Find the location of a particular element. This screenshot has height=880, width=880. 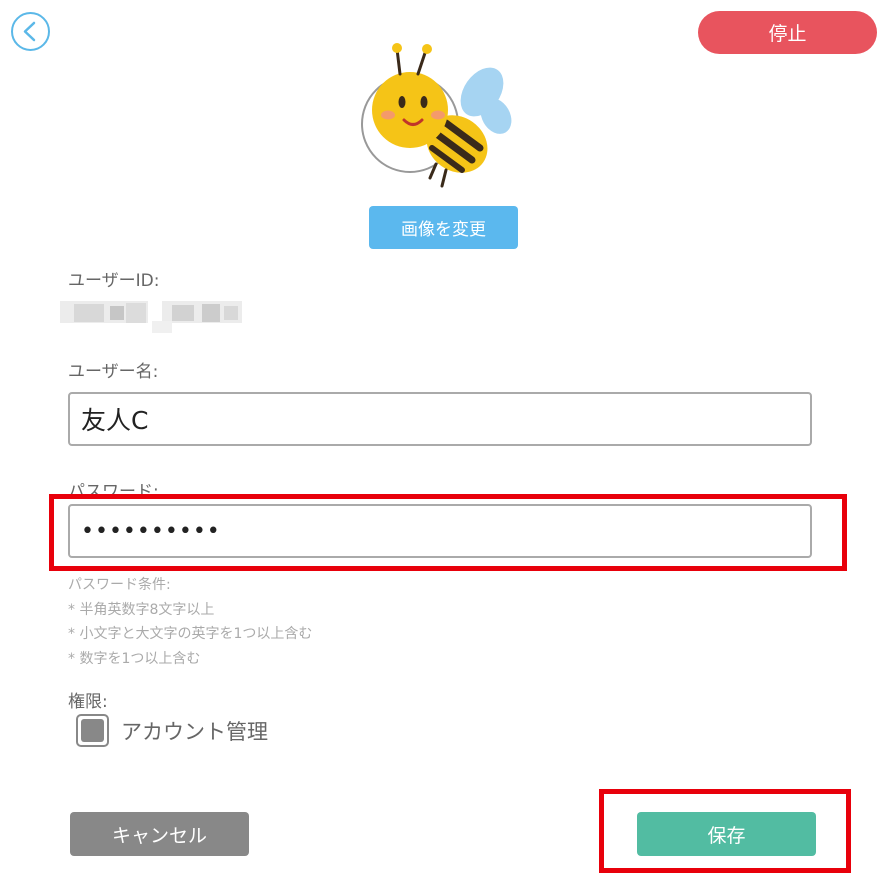

user-id-label: ユーザーID: is located at coordinates (114, 281).